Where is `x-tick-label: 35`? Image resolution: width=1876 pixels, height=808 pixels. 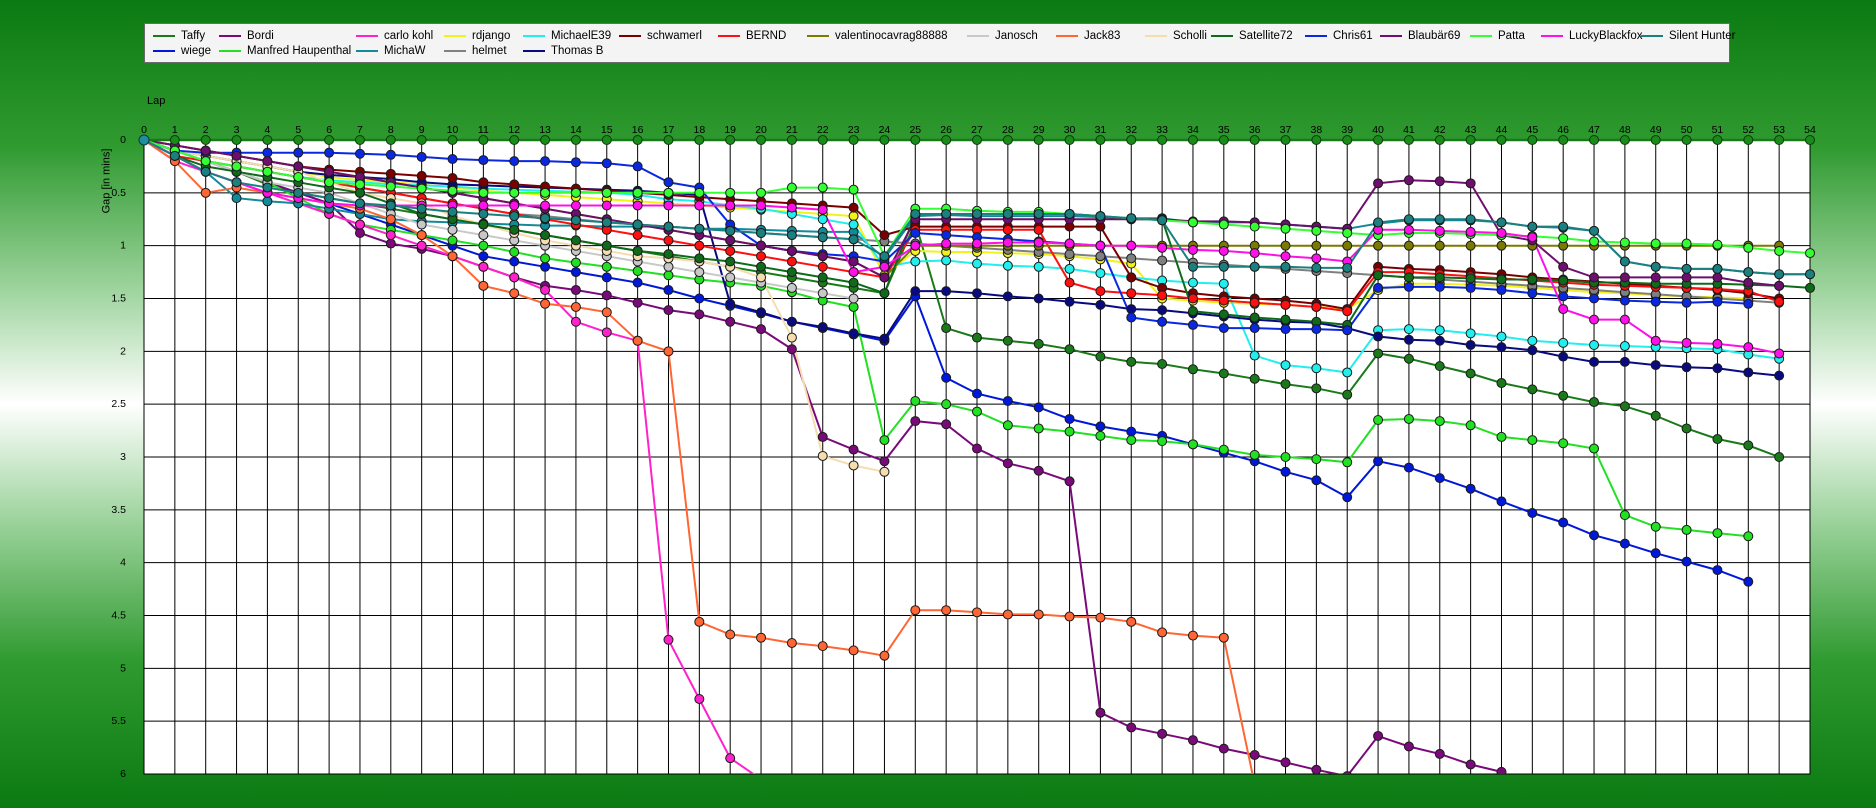
x-tick-label: 35 is located at coordinates (1224, 130).